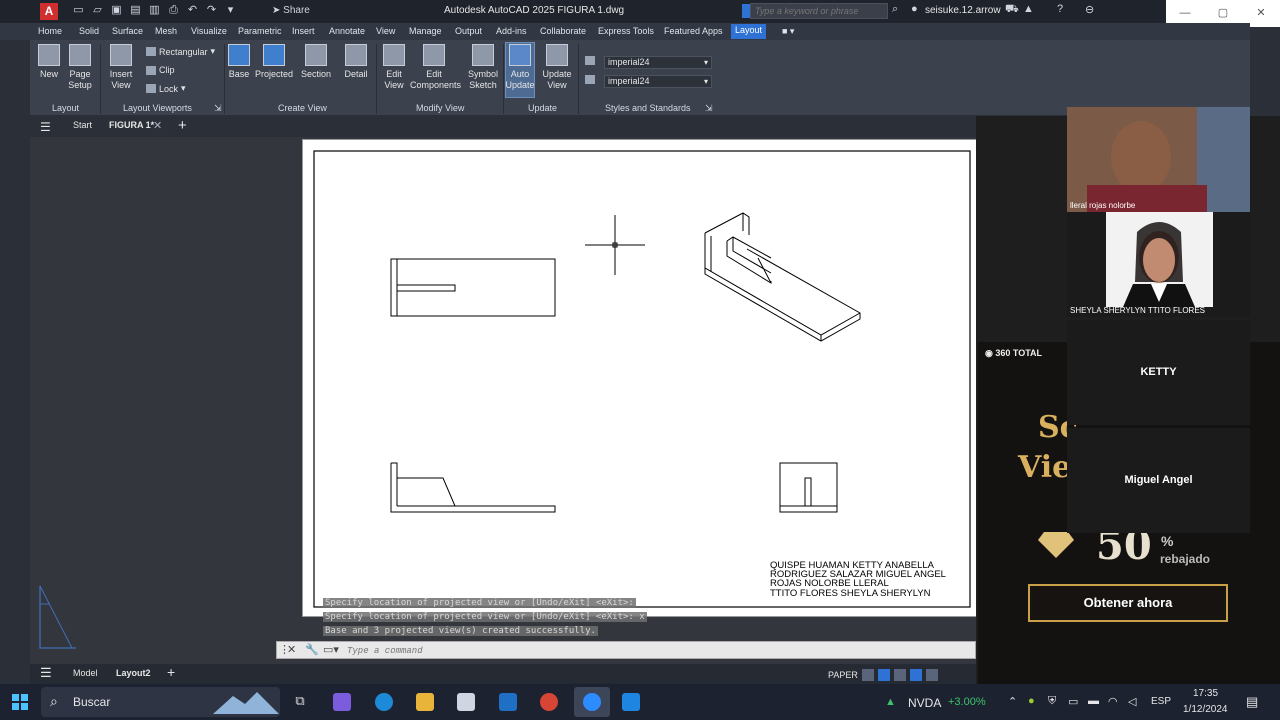  Describe the element at coordinates (385, 31) in the screenshot. I see `tab-view: View` at that location.